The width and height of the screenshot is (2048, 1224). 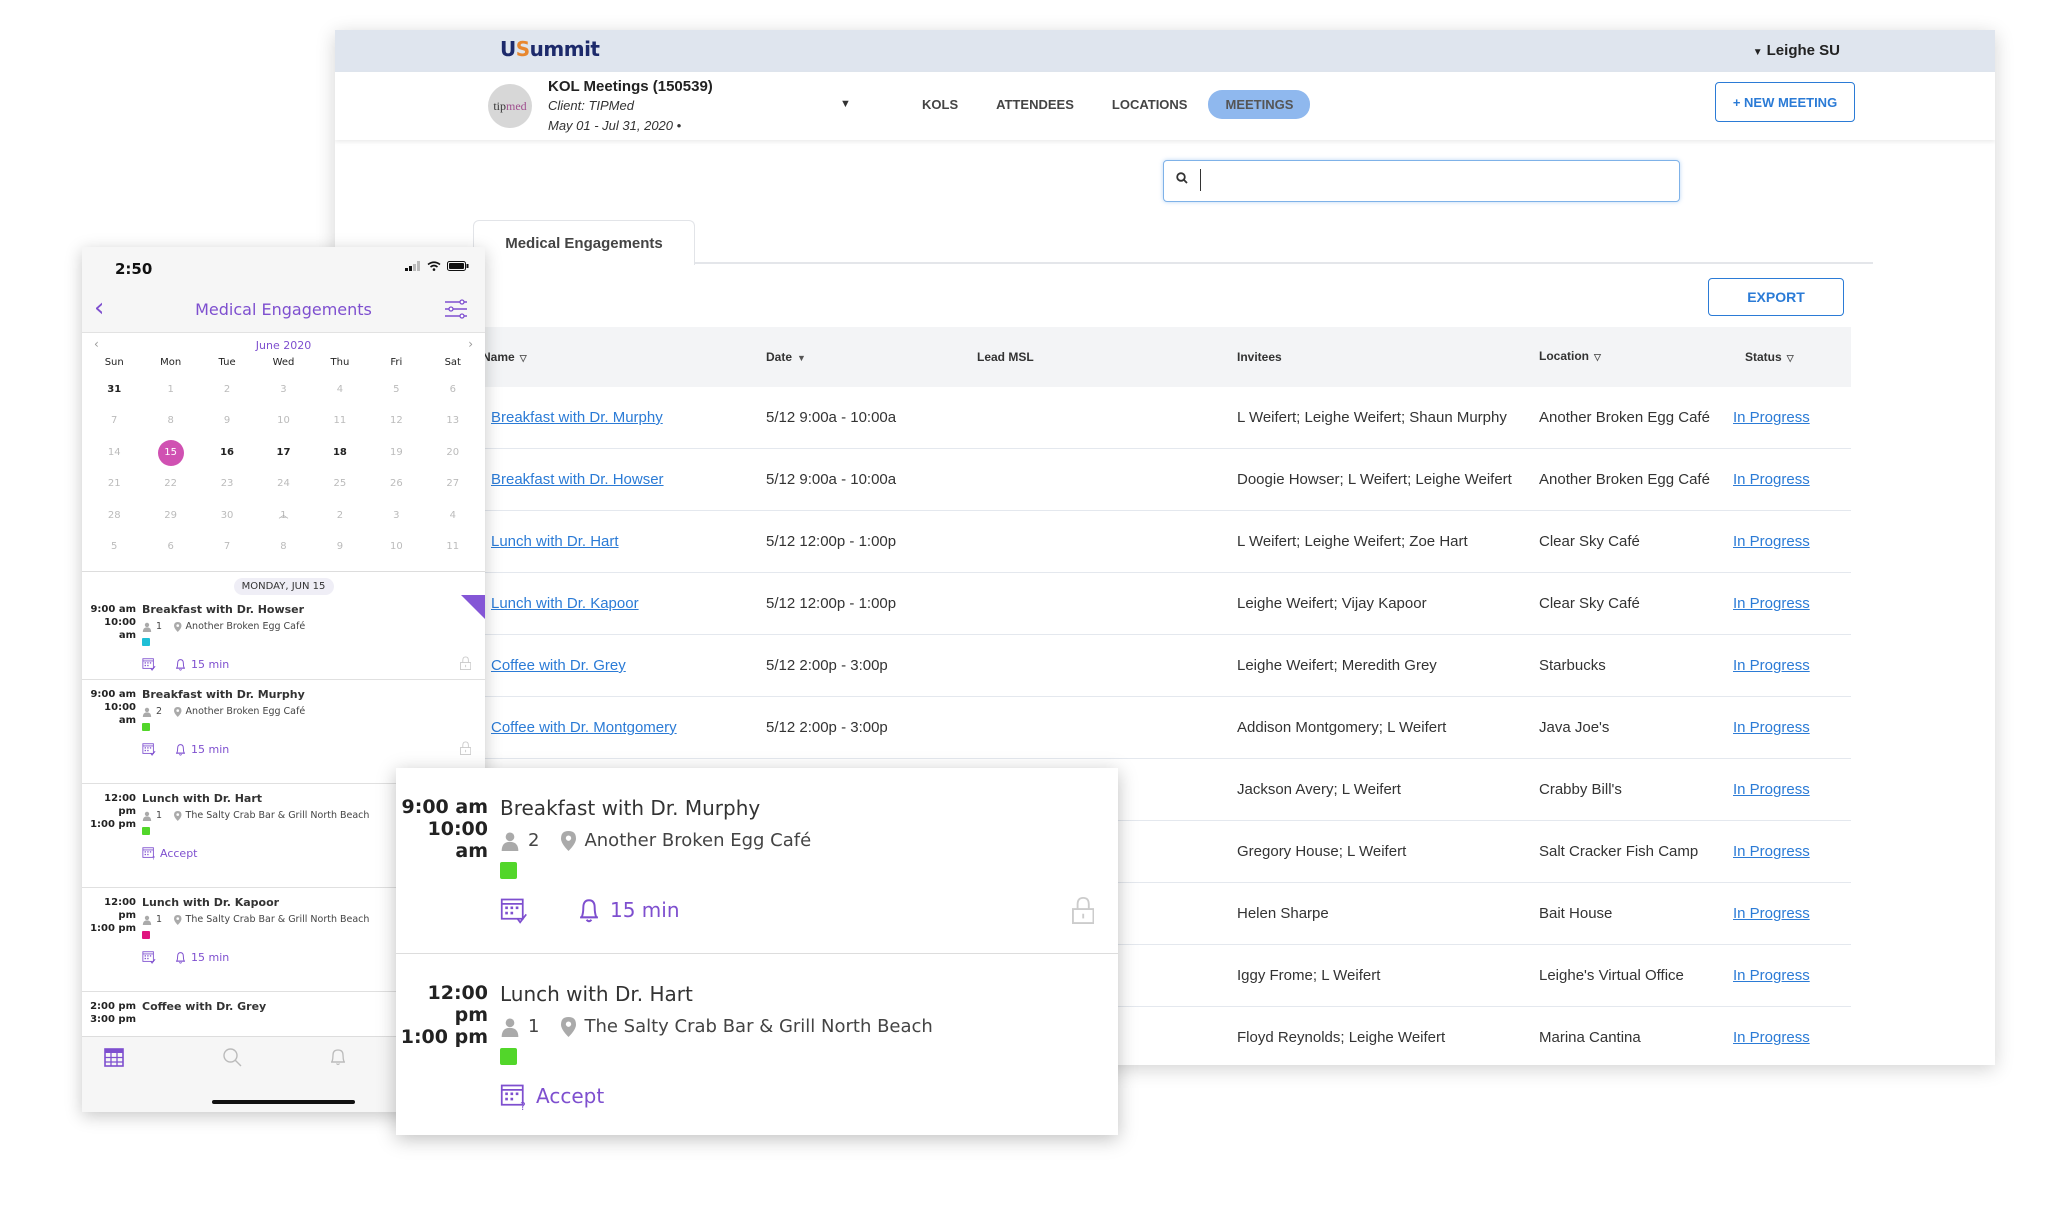 What do you see at coordinates (577, 417) in the screenshot?
I see `meeting-name-link: Breakfast with Dr. Murphy` at bounding box center [577, 417].